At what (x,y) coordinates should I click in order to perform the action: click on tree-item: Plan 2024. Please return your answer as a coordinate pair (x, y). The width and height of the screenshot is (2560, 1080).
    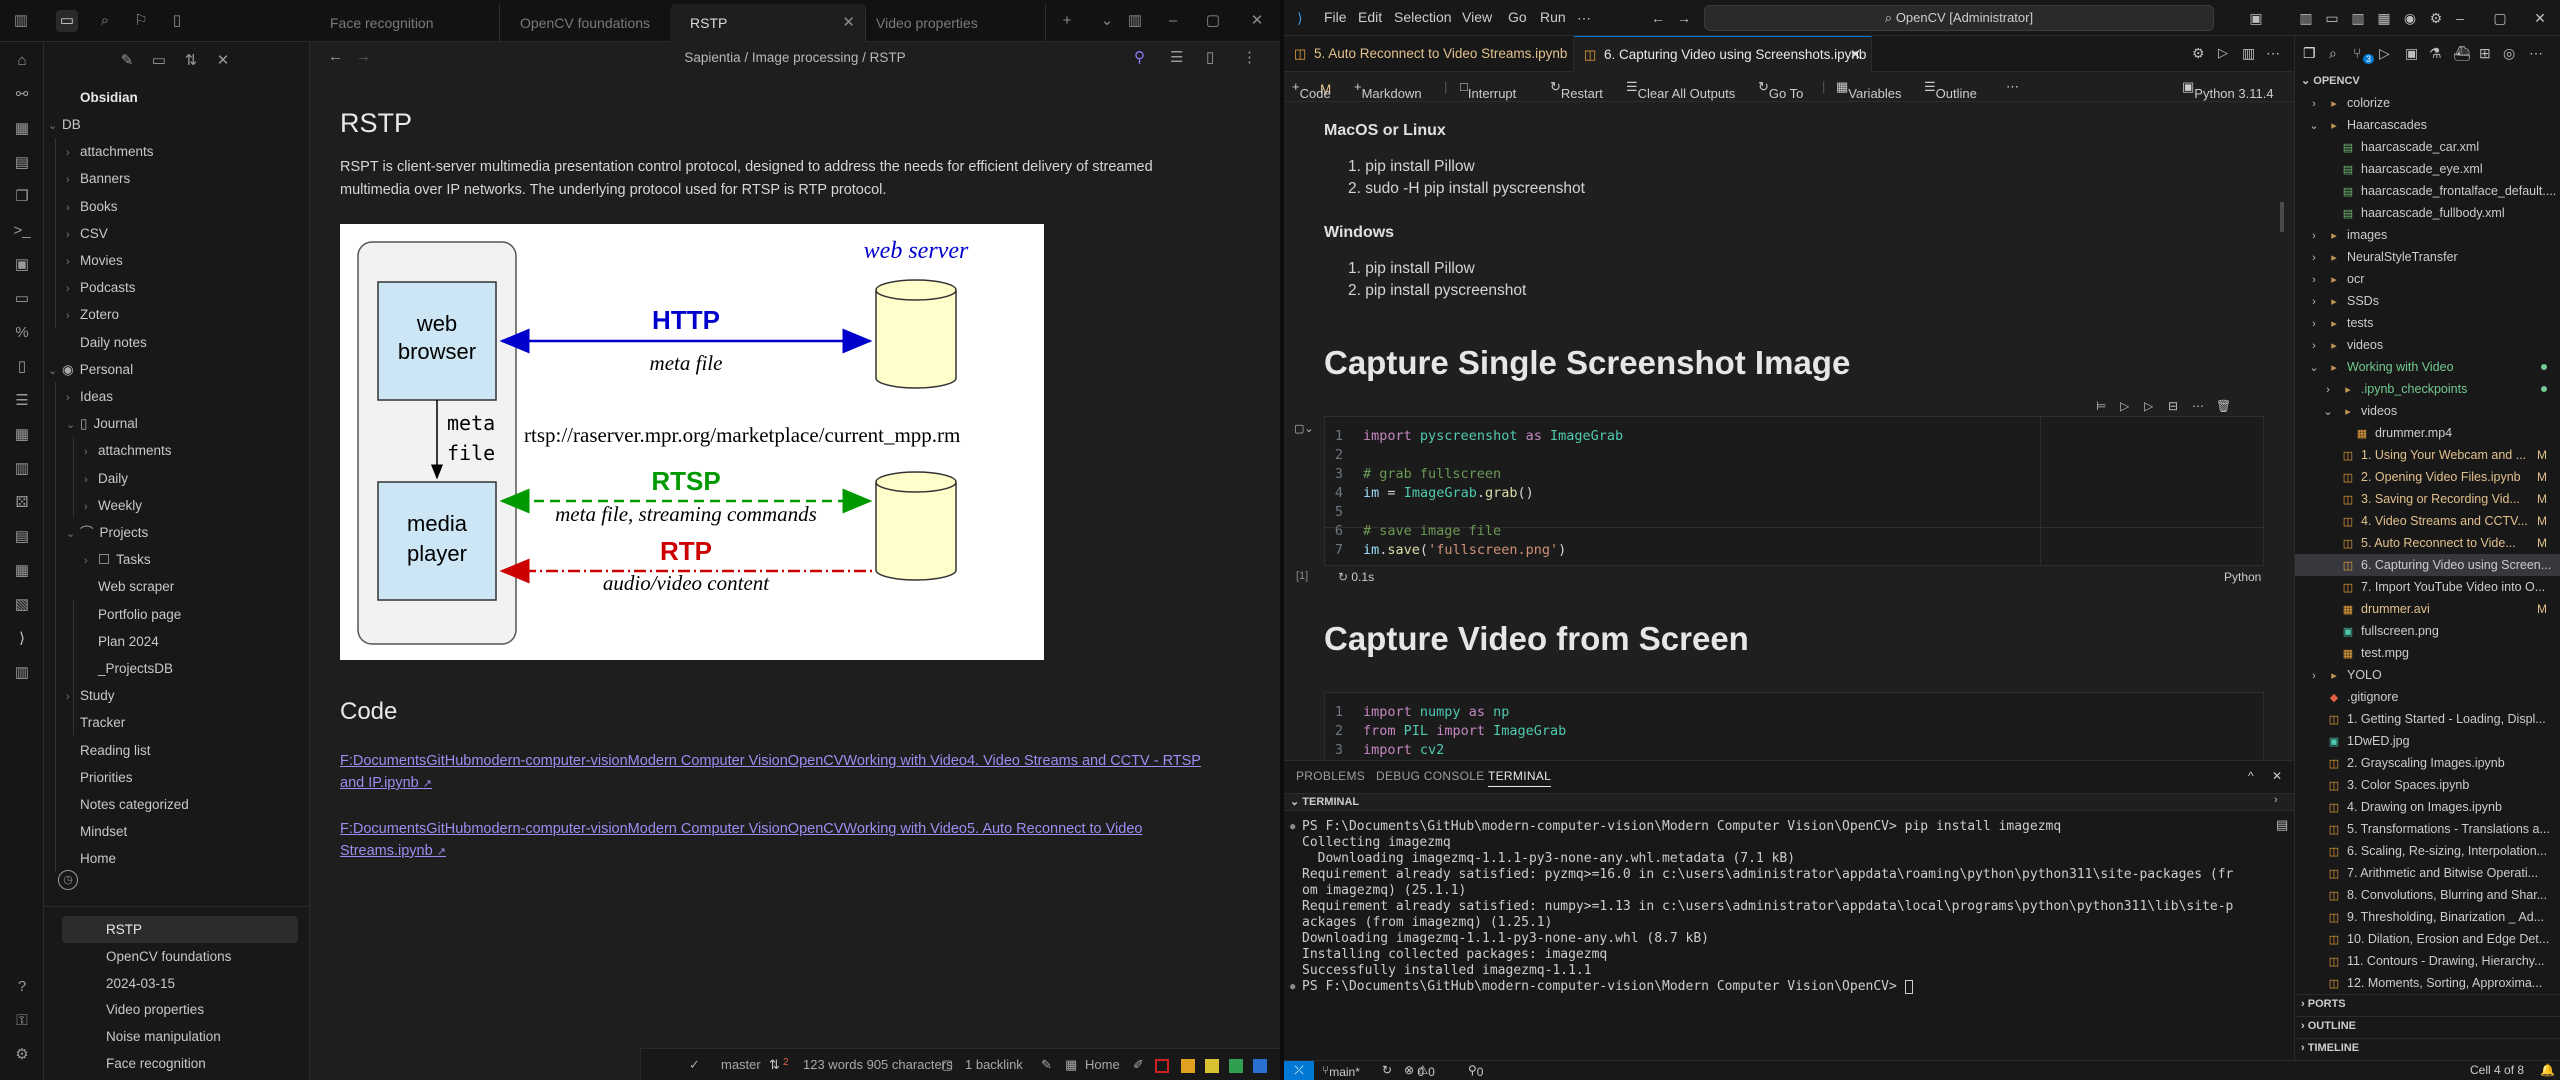
    Looking at the image, I should click on (197, 641).